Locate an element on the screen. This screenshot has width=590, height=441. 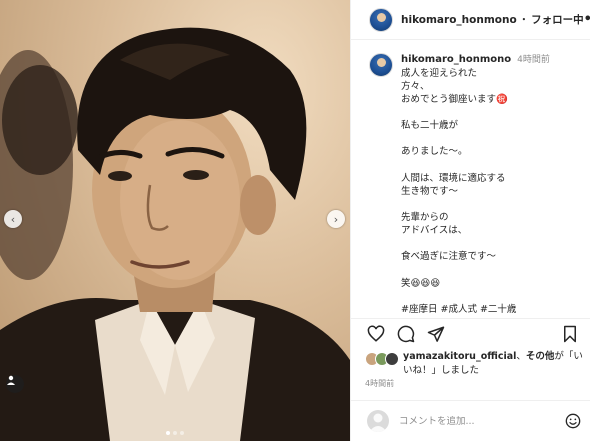
chevron-right-icon: › is located at coordinates (336, 219).